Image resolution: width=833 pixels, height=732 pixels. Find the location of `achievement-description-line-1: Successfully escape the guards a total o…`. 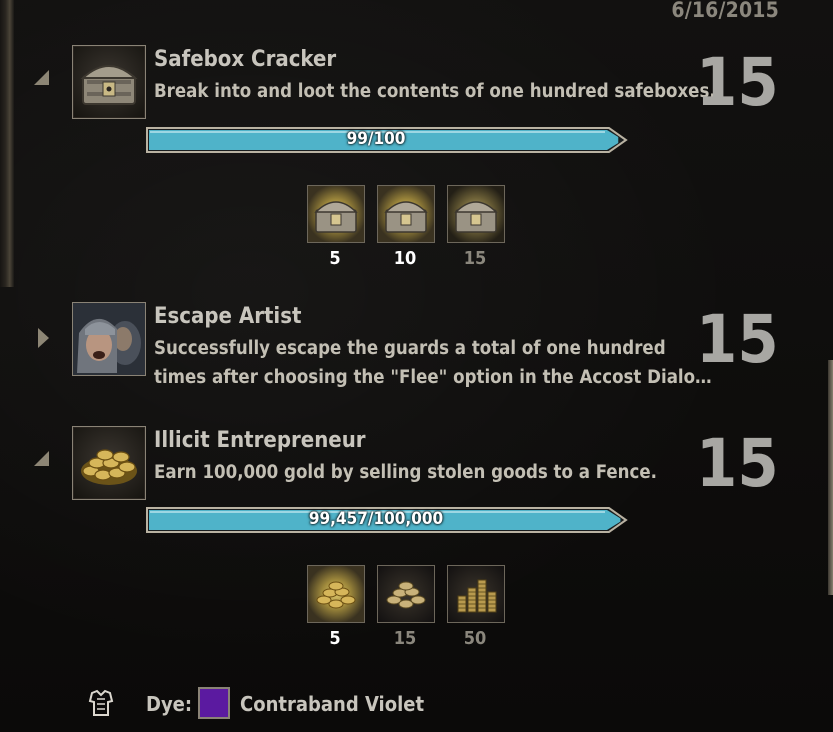

achievement-description-line-1: Successfully escape the guards a total o… is located at coordinates (410, 348).